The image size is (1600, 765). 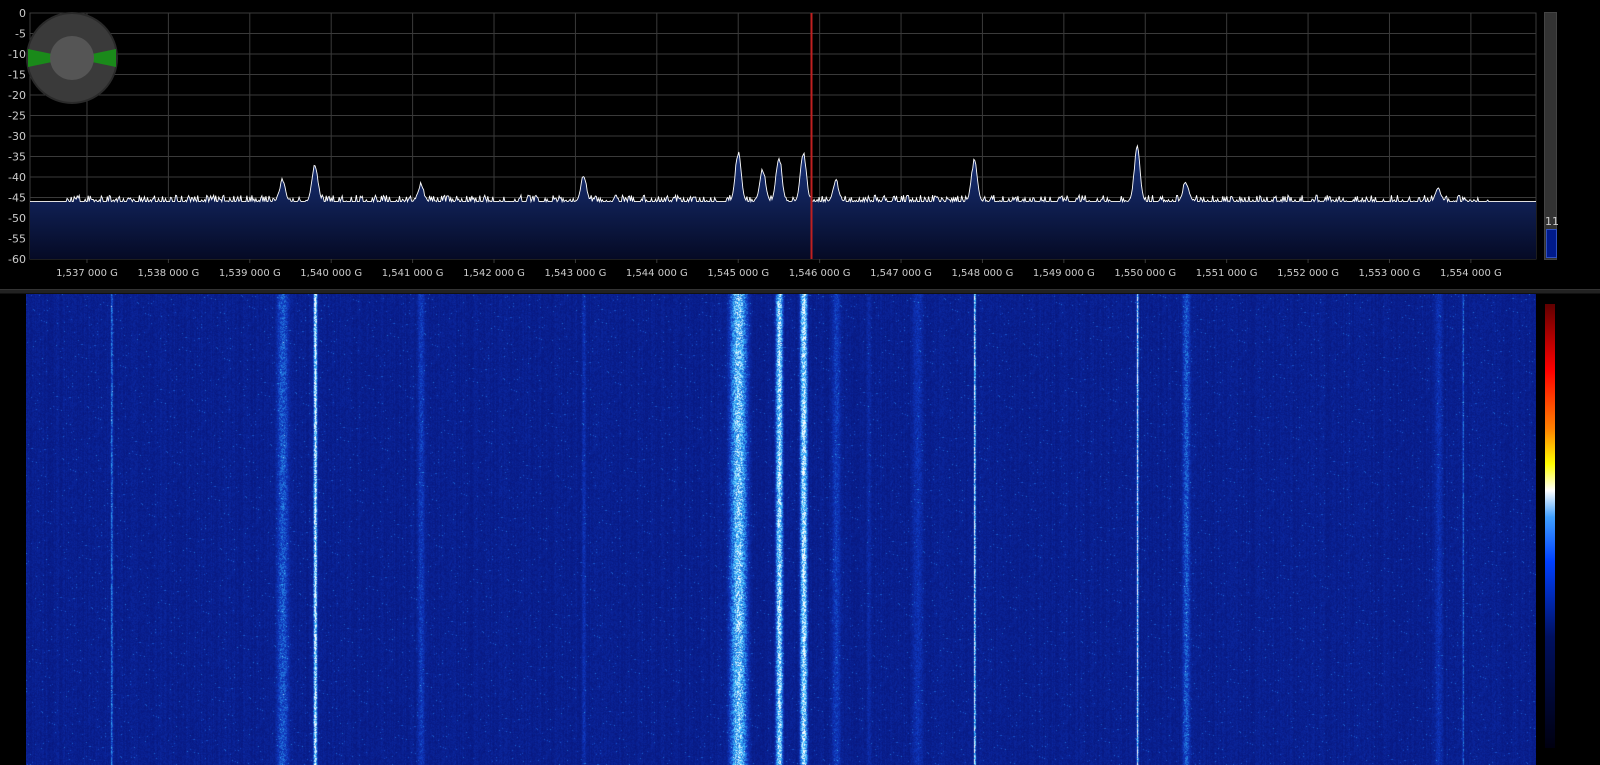 I want to click on zoom-knob-icon, so click(x=72, y=58).